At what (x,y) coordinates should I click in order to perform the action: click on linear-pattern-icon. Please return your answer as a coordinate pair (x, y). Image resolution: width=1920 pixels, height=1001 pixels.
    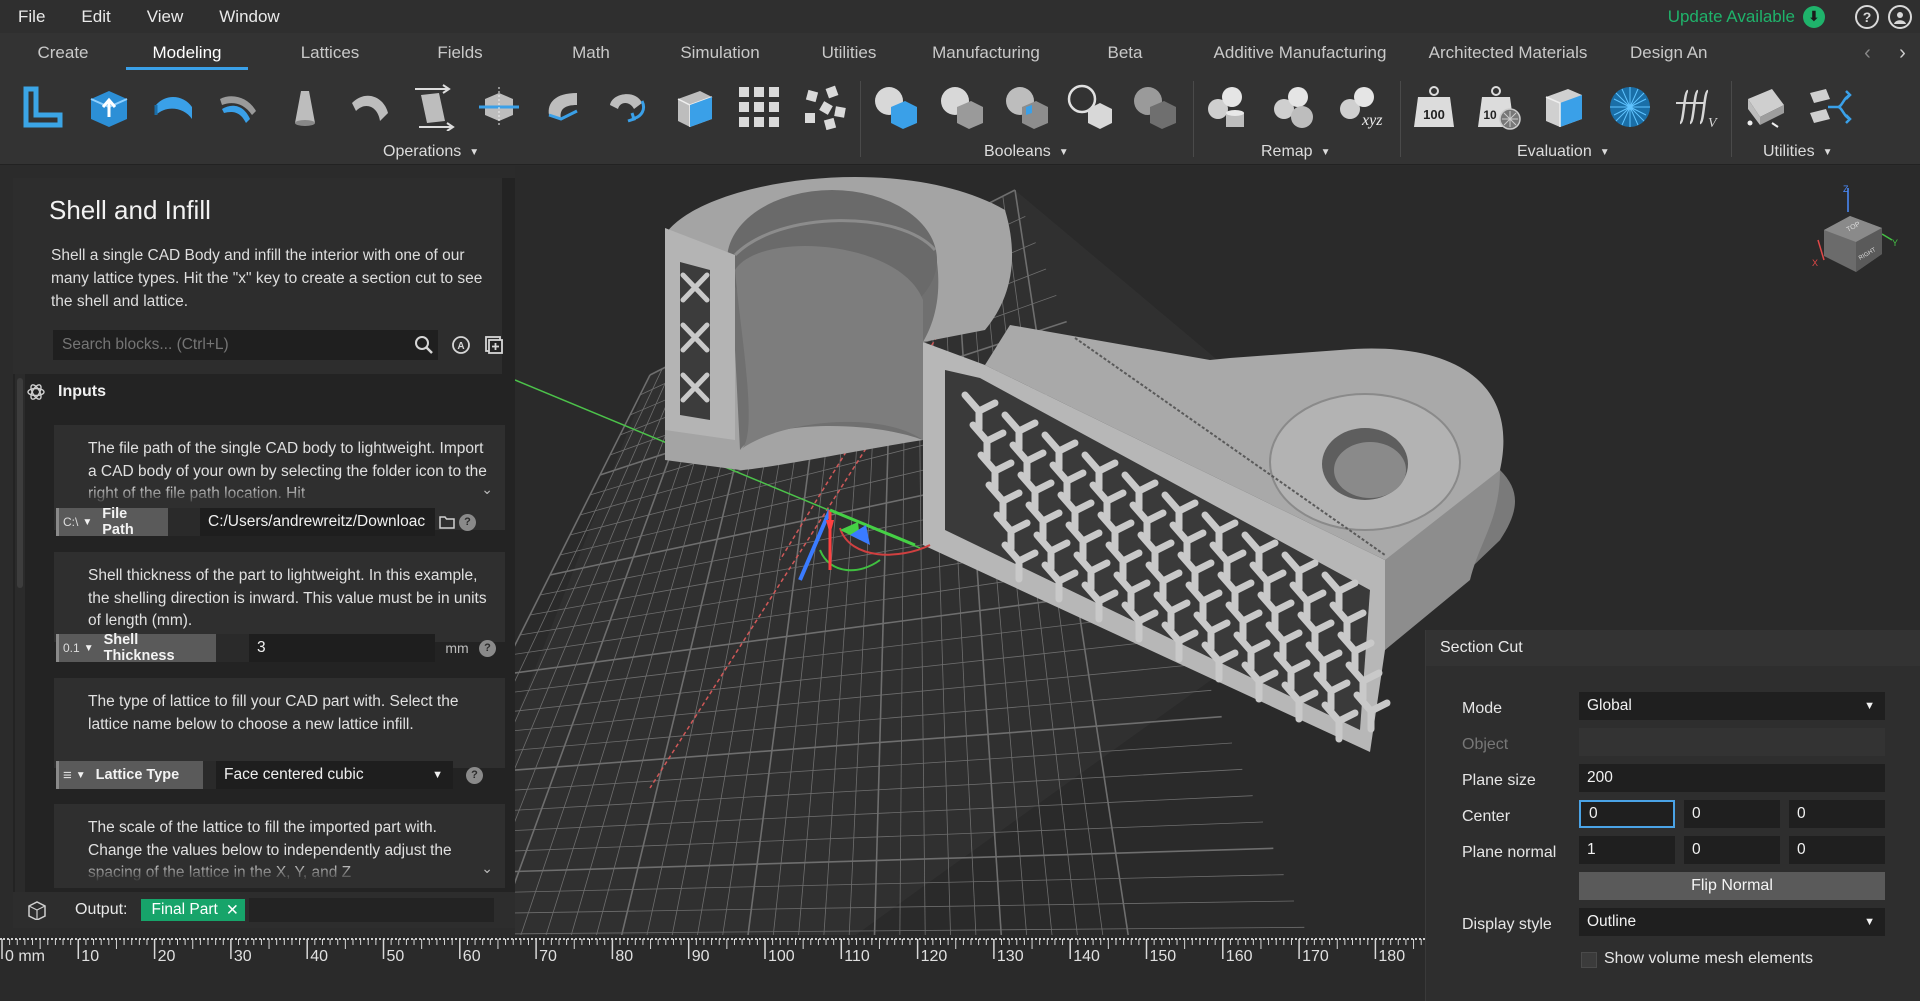
    Looking at the image, I should click on (759, 107).